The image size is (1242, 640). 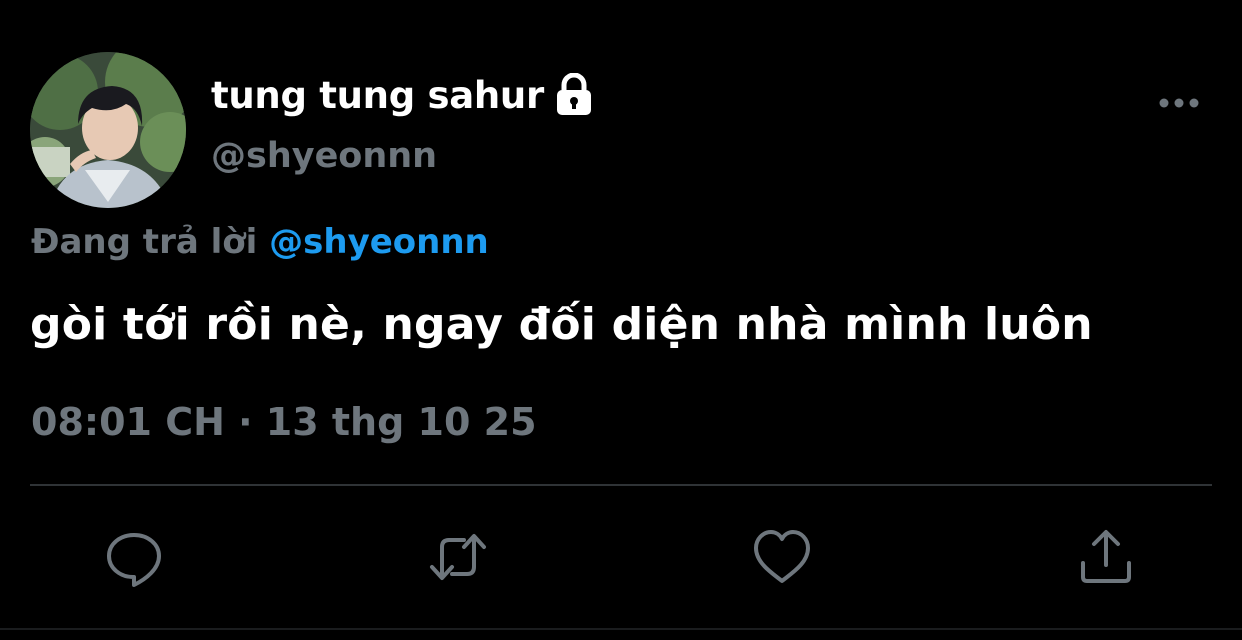 I want to click on divider, so click(x=621, y=485).